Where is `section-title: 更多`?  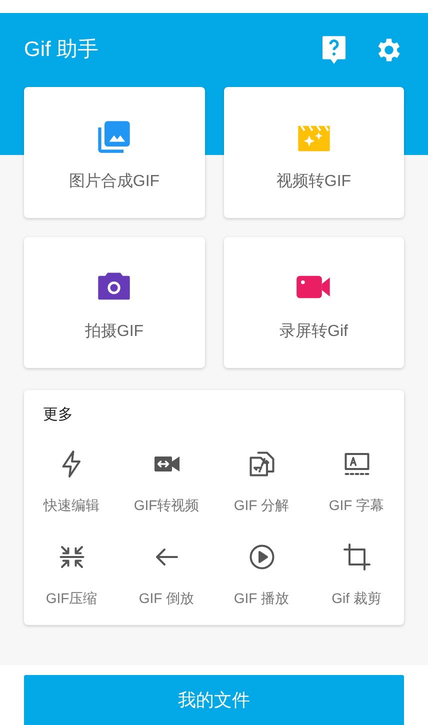
section-title: 更多 is located at coordinates (58, 415).